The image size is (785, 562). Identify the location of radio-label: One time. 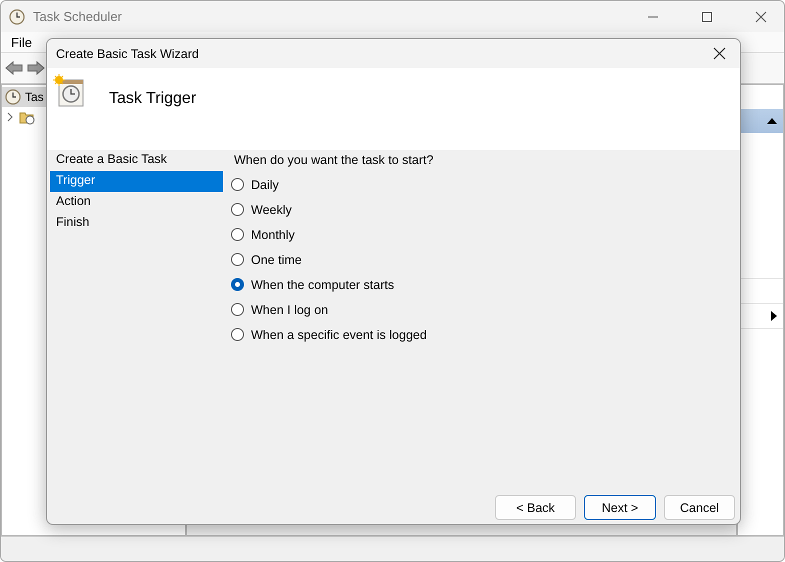
(276, 259).